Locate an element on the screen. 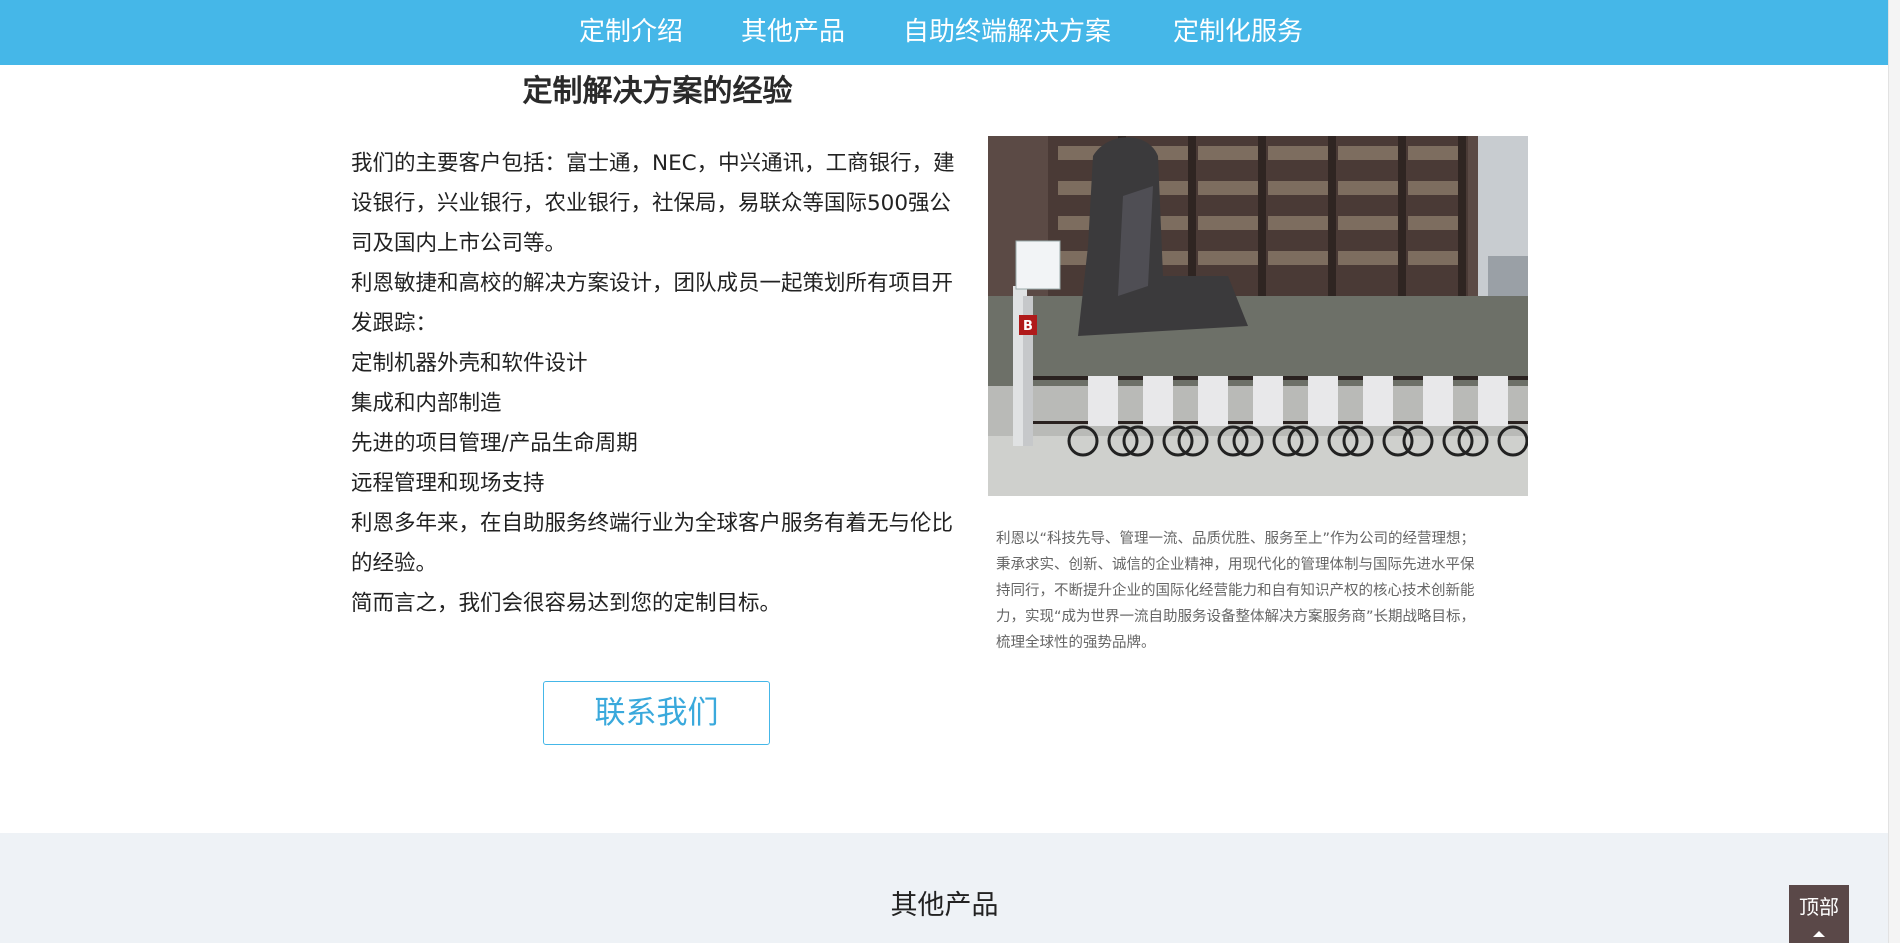 The width and height of the screenshot is (1900, 943). nav-item-custom-service: 定制化服务 is located at coordinates (1238, 32).